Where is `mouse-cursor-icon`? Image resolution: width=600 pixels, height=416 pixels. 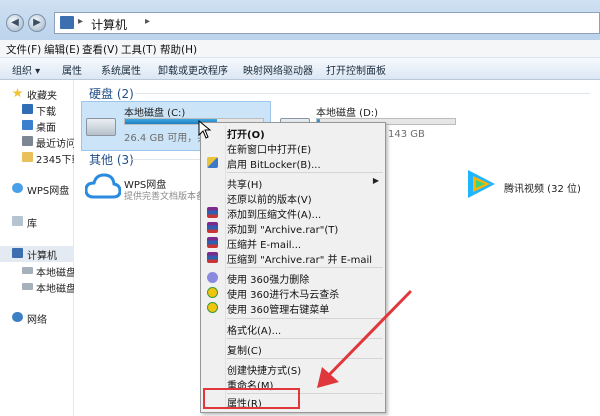 mouse-cursor-icon is located at coordinates (205, 129).